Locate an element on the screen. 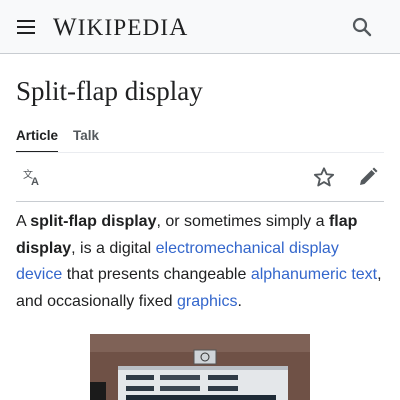 Image resolution: width=400 pixels, height=400 pixels. search-icon is located at coordinates (362, 27).